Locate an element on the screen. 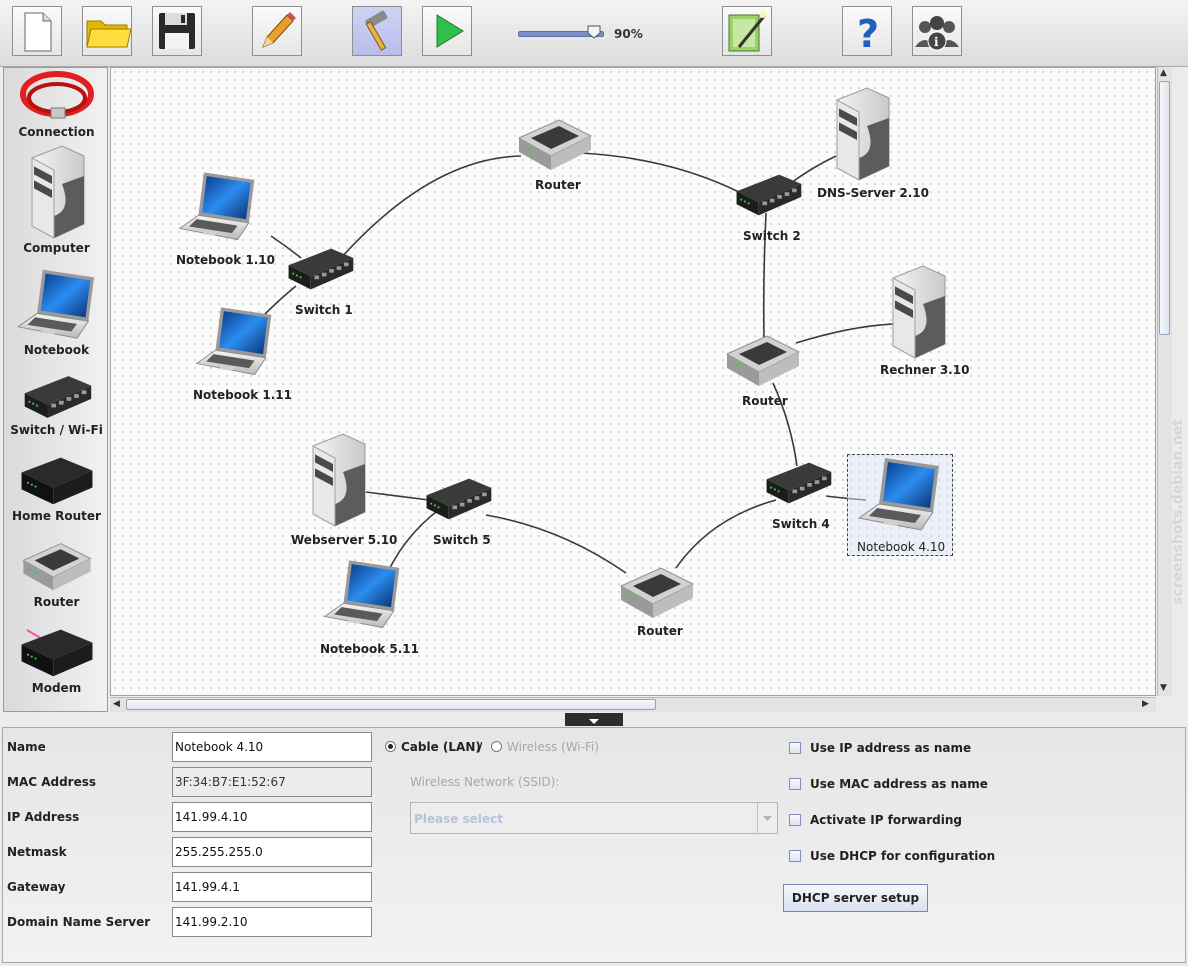 The image size is (1188, 966). use-dhcp-label: Use DHCP for configuration is located at coordinates (903, 856).